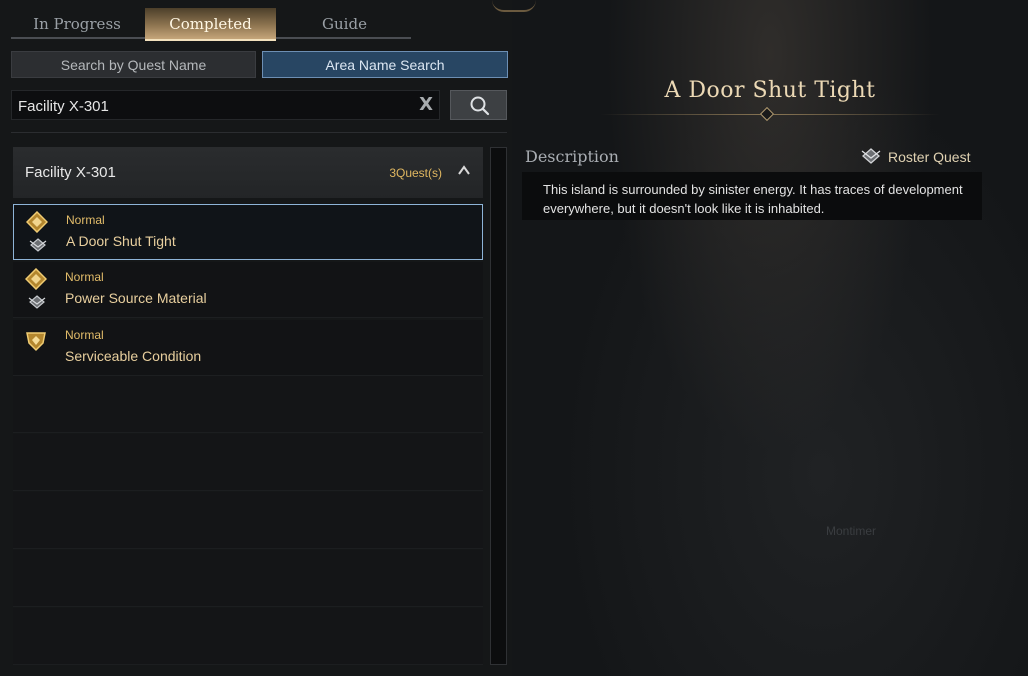 This screenshot has width=1028, height=676. Describe the element at coordinates (121, 241) in the screenshot. I see `quest-title: A Door Shut Tight` at that location.